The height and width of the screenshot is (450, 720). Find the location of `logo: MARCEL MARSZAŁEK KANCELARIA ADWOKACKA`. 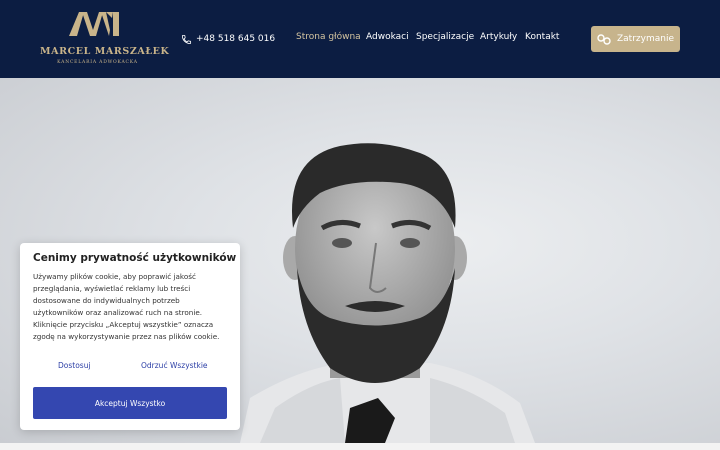

logo: MARCEL MARSZAŁEK KANCELARIA ADWOKACKA is located at coordinates (105, 39).